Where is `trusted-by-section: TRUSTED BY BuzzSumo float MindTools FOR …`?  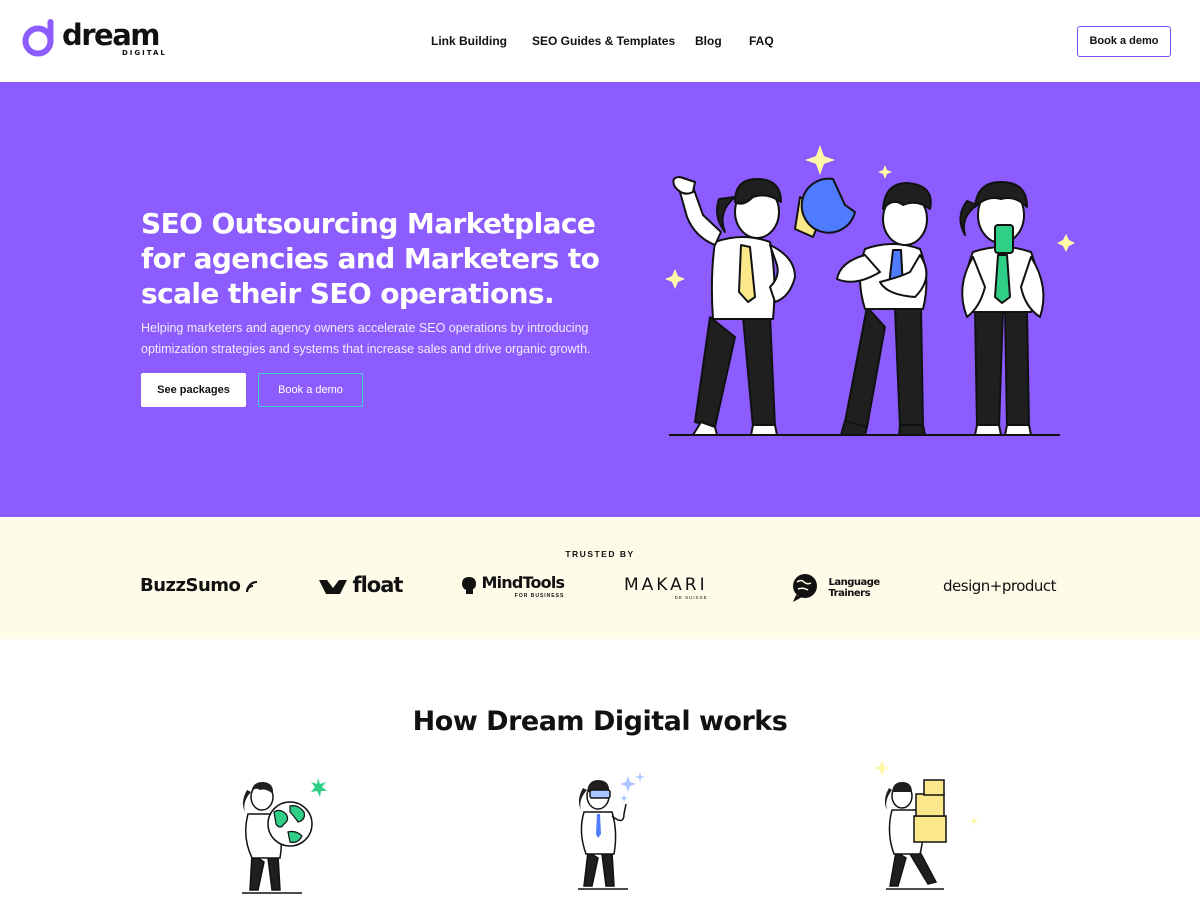
trusted-by-section: TRUSTED BY BuzzSumo float MindTools FOR … is located at coordinates (600, 578).